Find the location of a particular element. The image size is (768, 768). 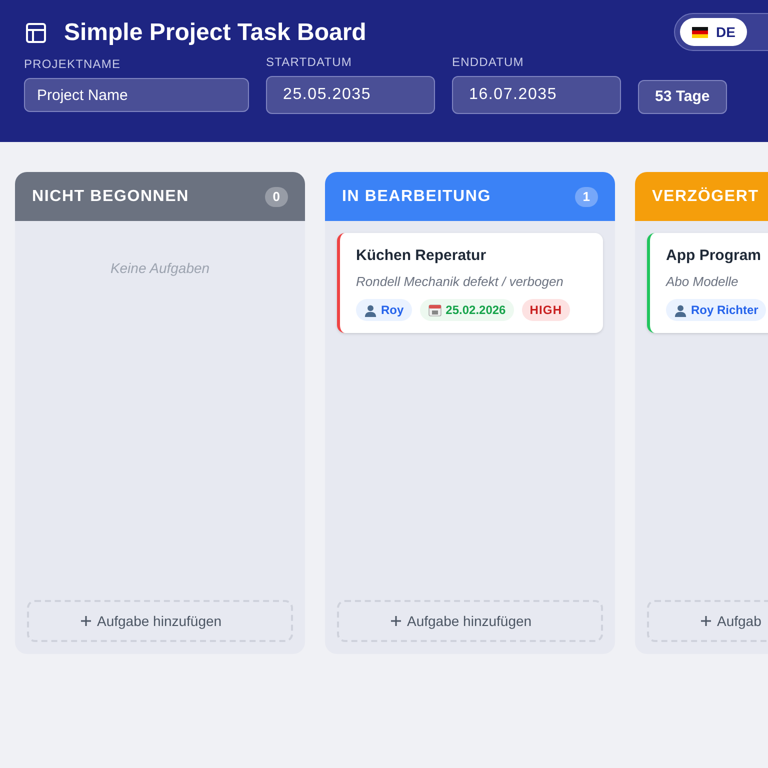

add-task-button: Aufgab is located at coordinates (707, 621).